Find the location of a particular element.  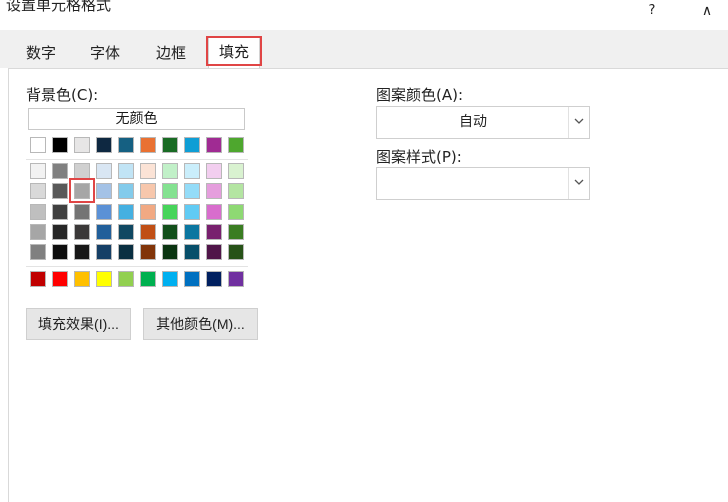

pattern-color-dropdown: 自动 is located at coordinates (483, 122).